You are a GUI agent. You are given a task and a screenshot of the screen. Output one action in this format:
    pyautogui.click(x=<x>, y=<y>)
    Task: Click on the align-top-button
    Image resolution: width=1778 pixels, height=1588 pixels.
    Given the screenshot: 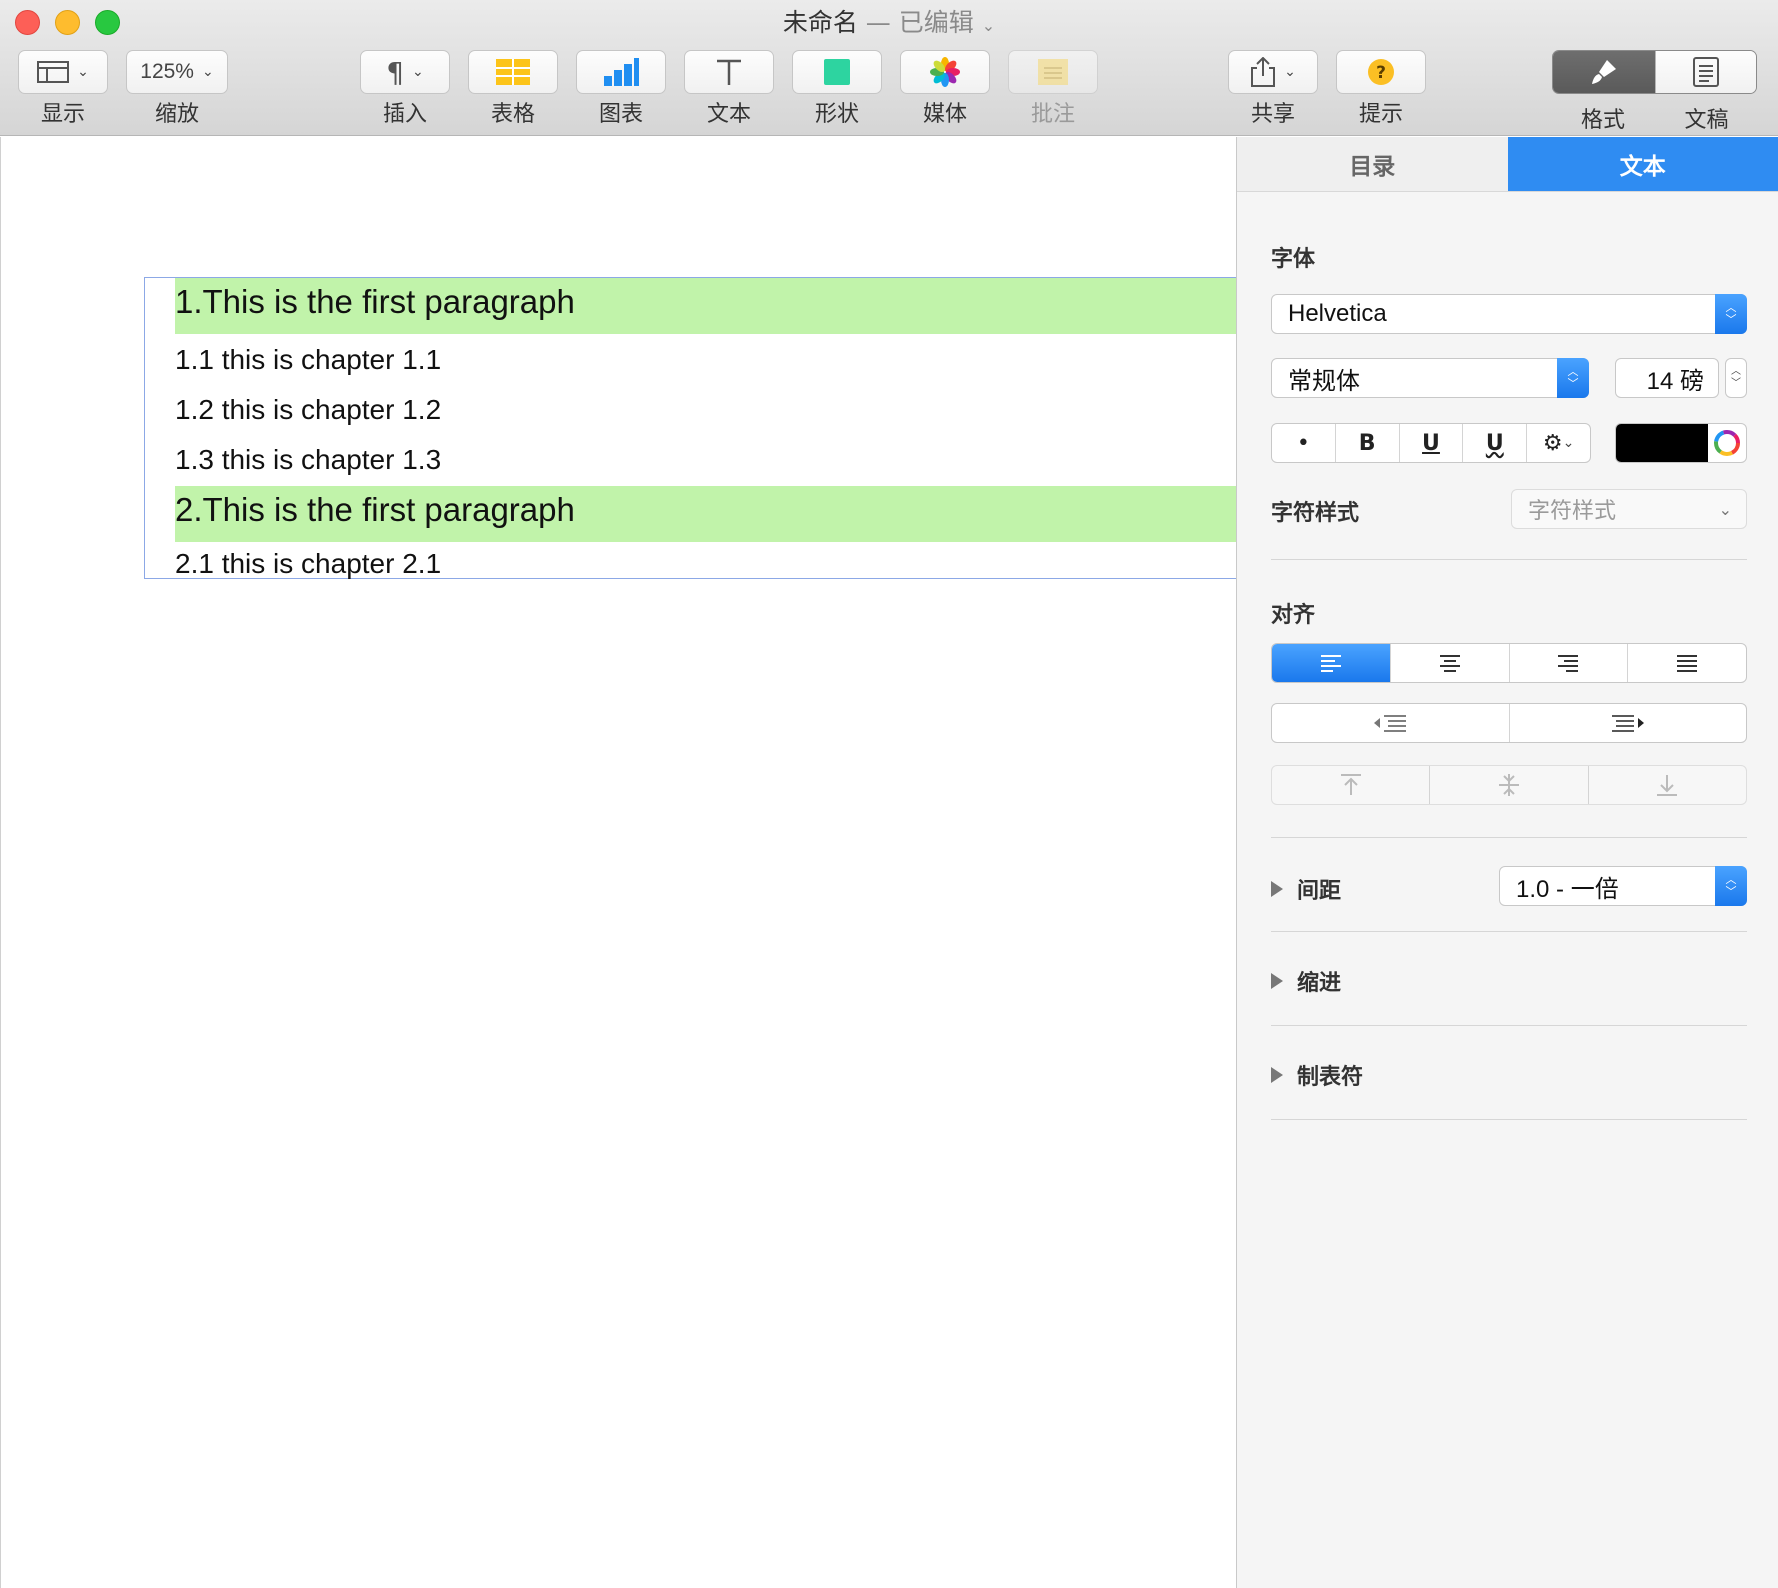 What is the action you would take?
    pyautogui.click(x=1350, y=785)
    